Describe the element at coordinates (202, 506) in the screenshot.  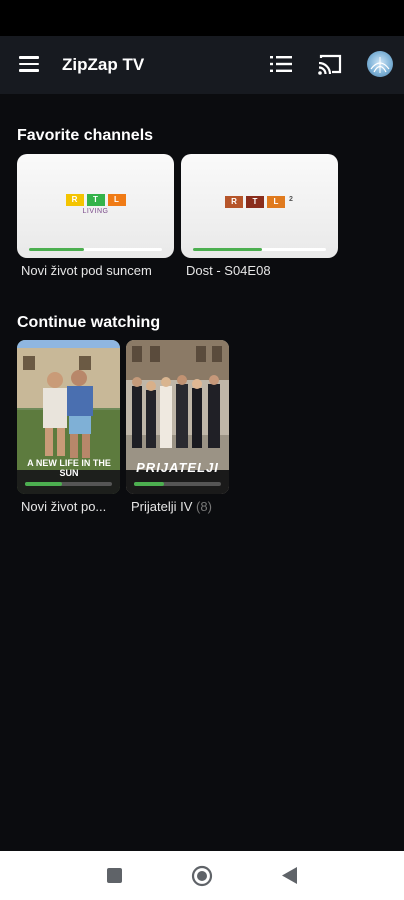
I see `show-caption-extra: (8)` at that location.